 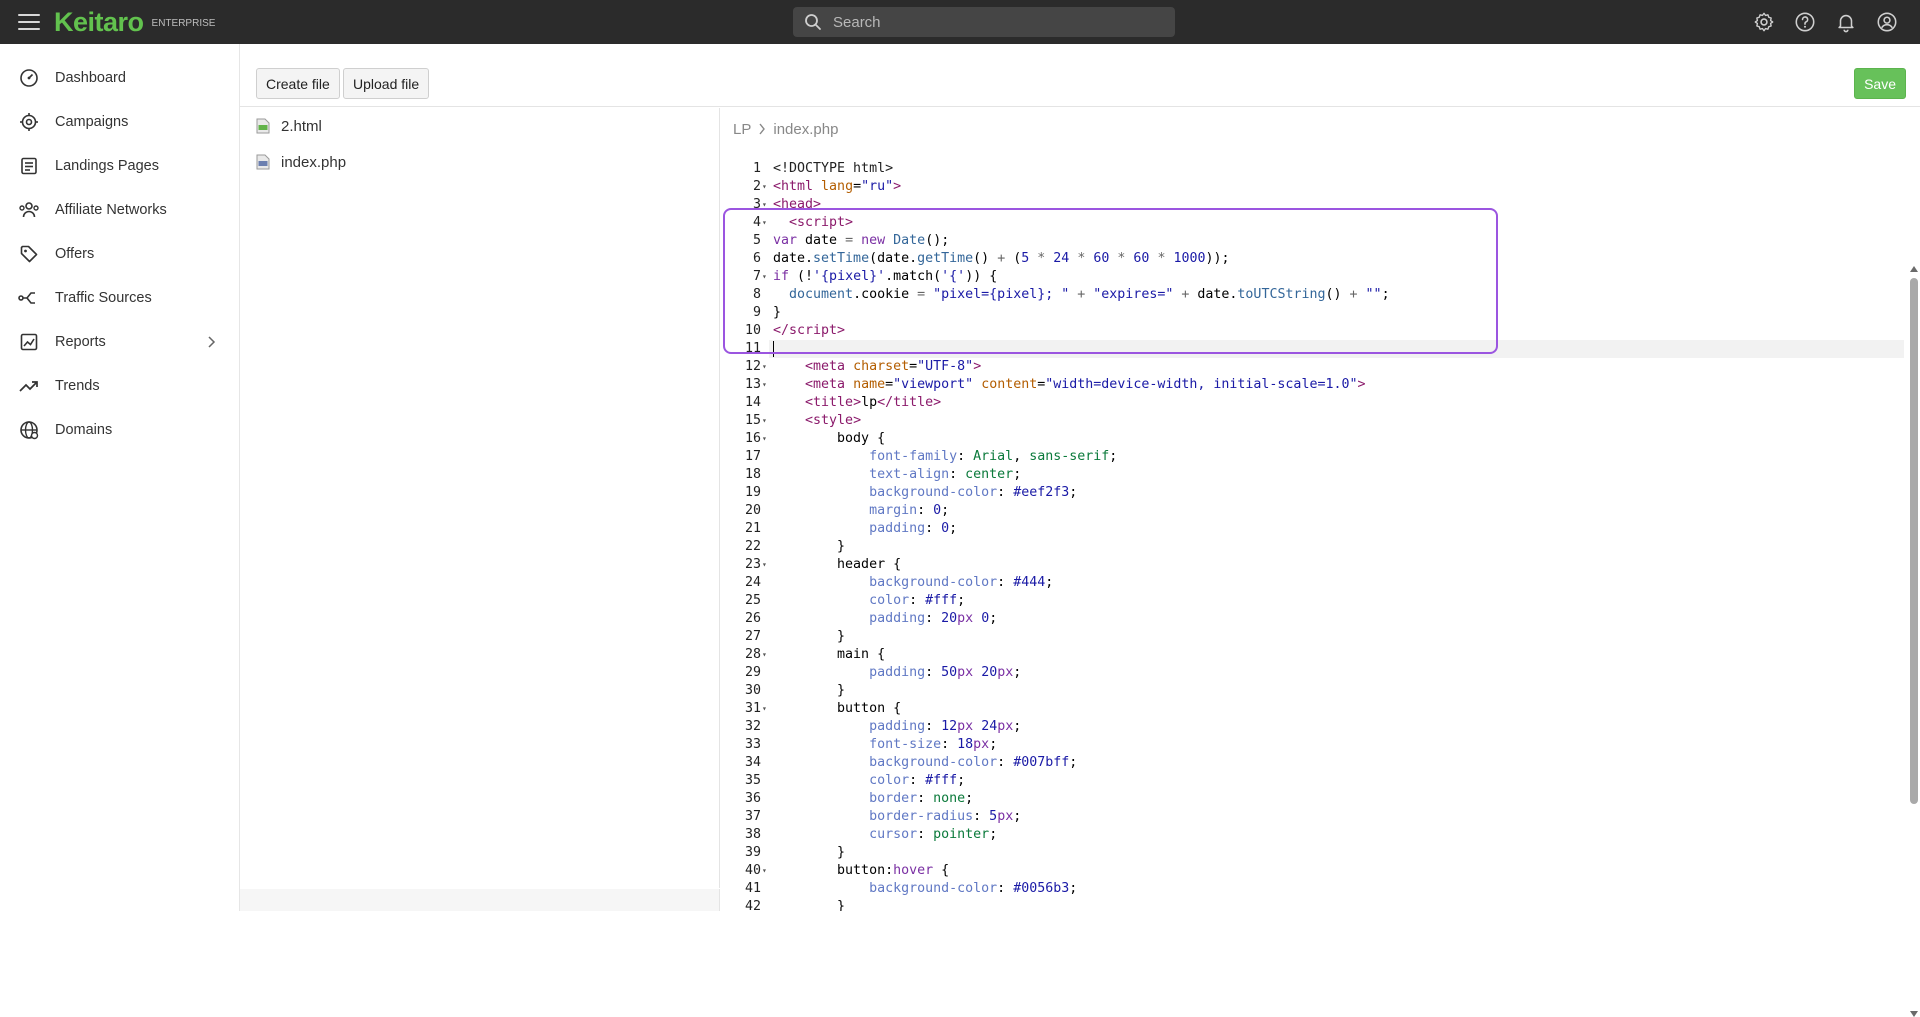 I want to click on code-line: margin: 0;, so click(x=861, y=511).